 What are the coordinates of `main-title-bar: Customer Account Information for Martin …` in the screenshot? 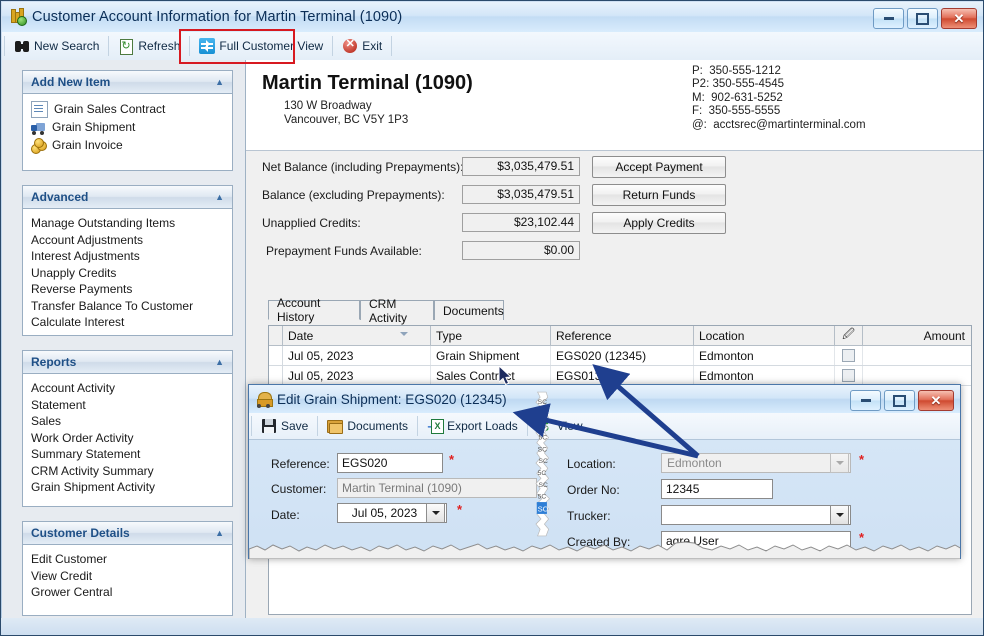 It's located at (492, 17).